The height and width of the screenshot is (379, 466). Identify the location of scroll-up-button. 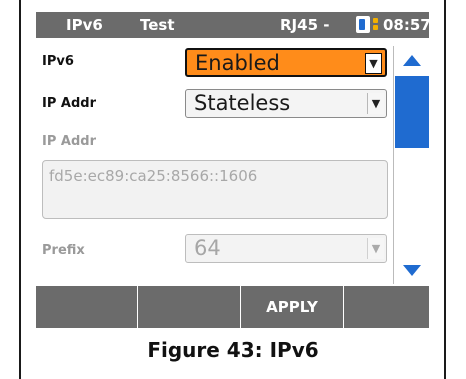
(411, 60).